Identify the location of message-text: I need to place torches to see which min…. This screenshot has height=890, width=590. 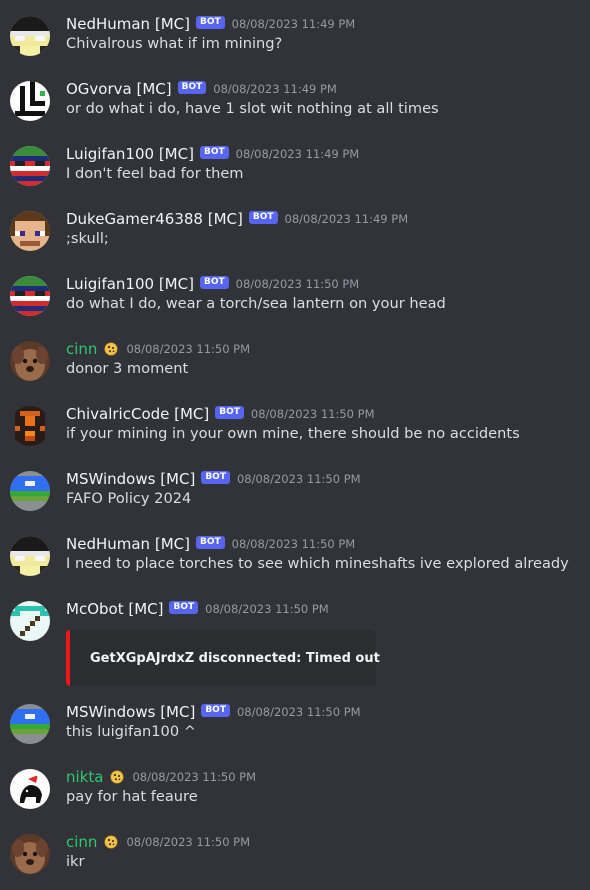
(317, 563).